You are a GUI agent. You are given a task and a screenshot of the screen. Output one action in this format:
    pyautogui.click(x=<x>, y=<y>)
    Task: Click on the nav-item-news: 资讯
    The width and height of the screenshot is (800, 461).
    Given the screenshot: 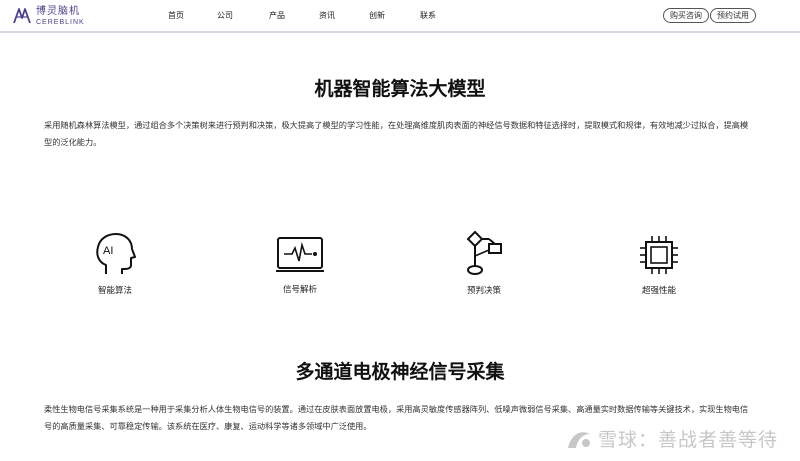 What is the action you would take?
    pyautogui.click(x=327, y=15)
    